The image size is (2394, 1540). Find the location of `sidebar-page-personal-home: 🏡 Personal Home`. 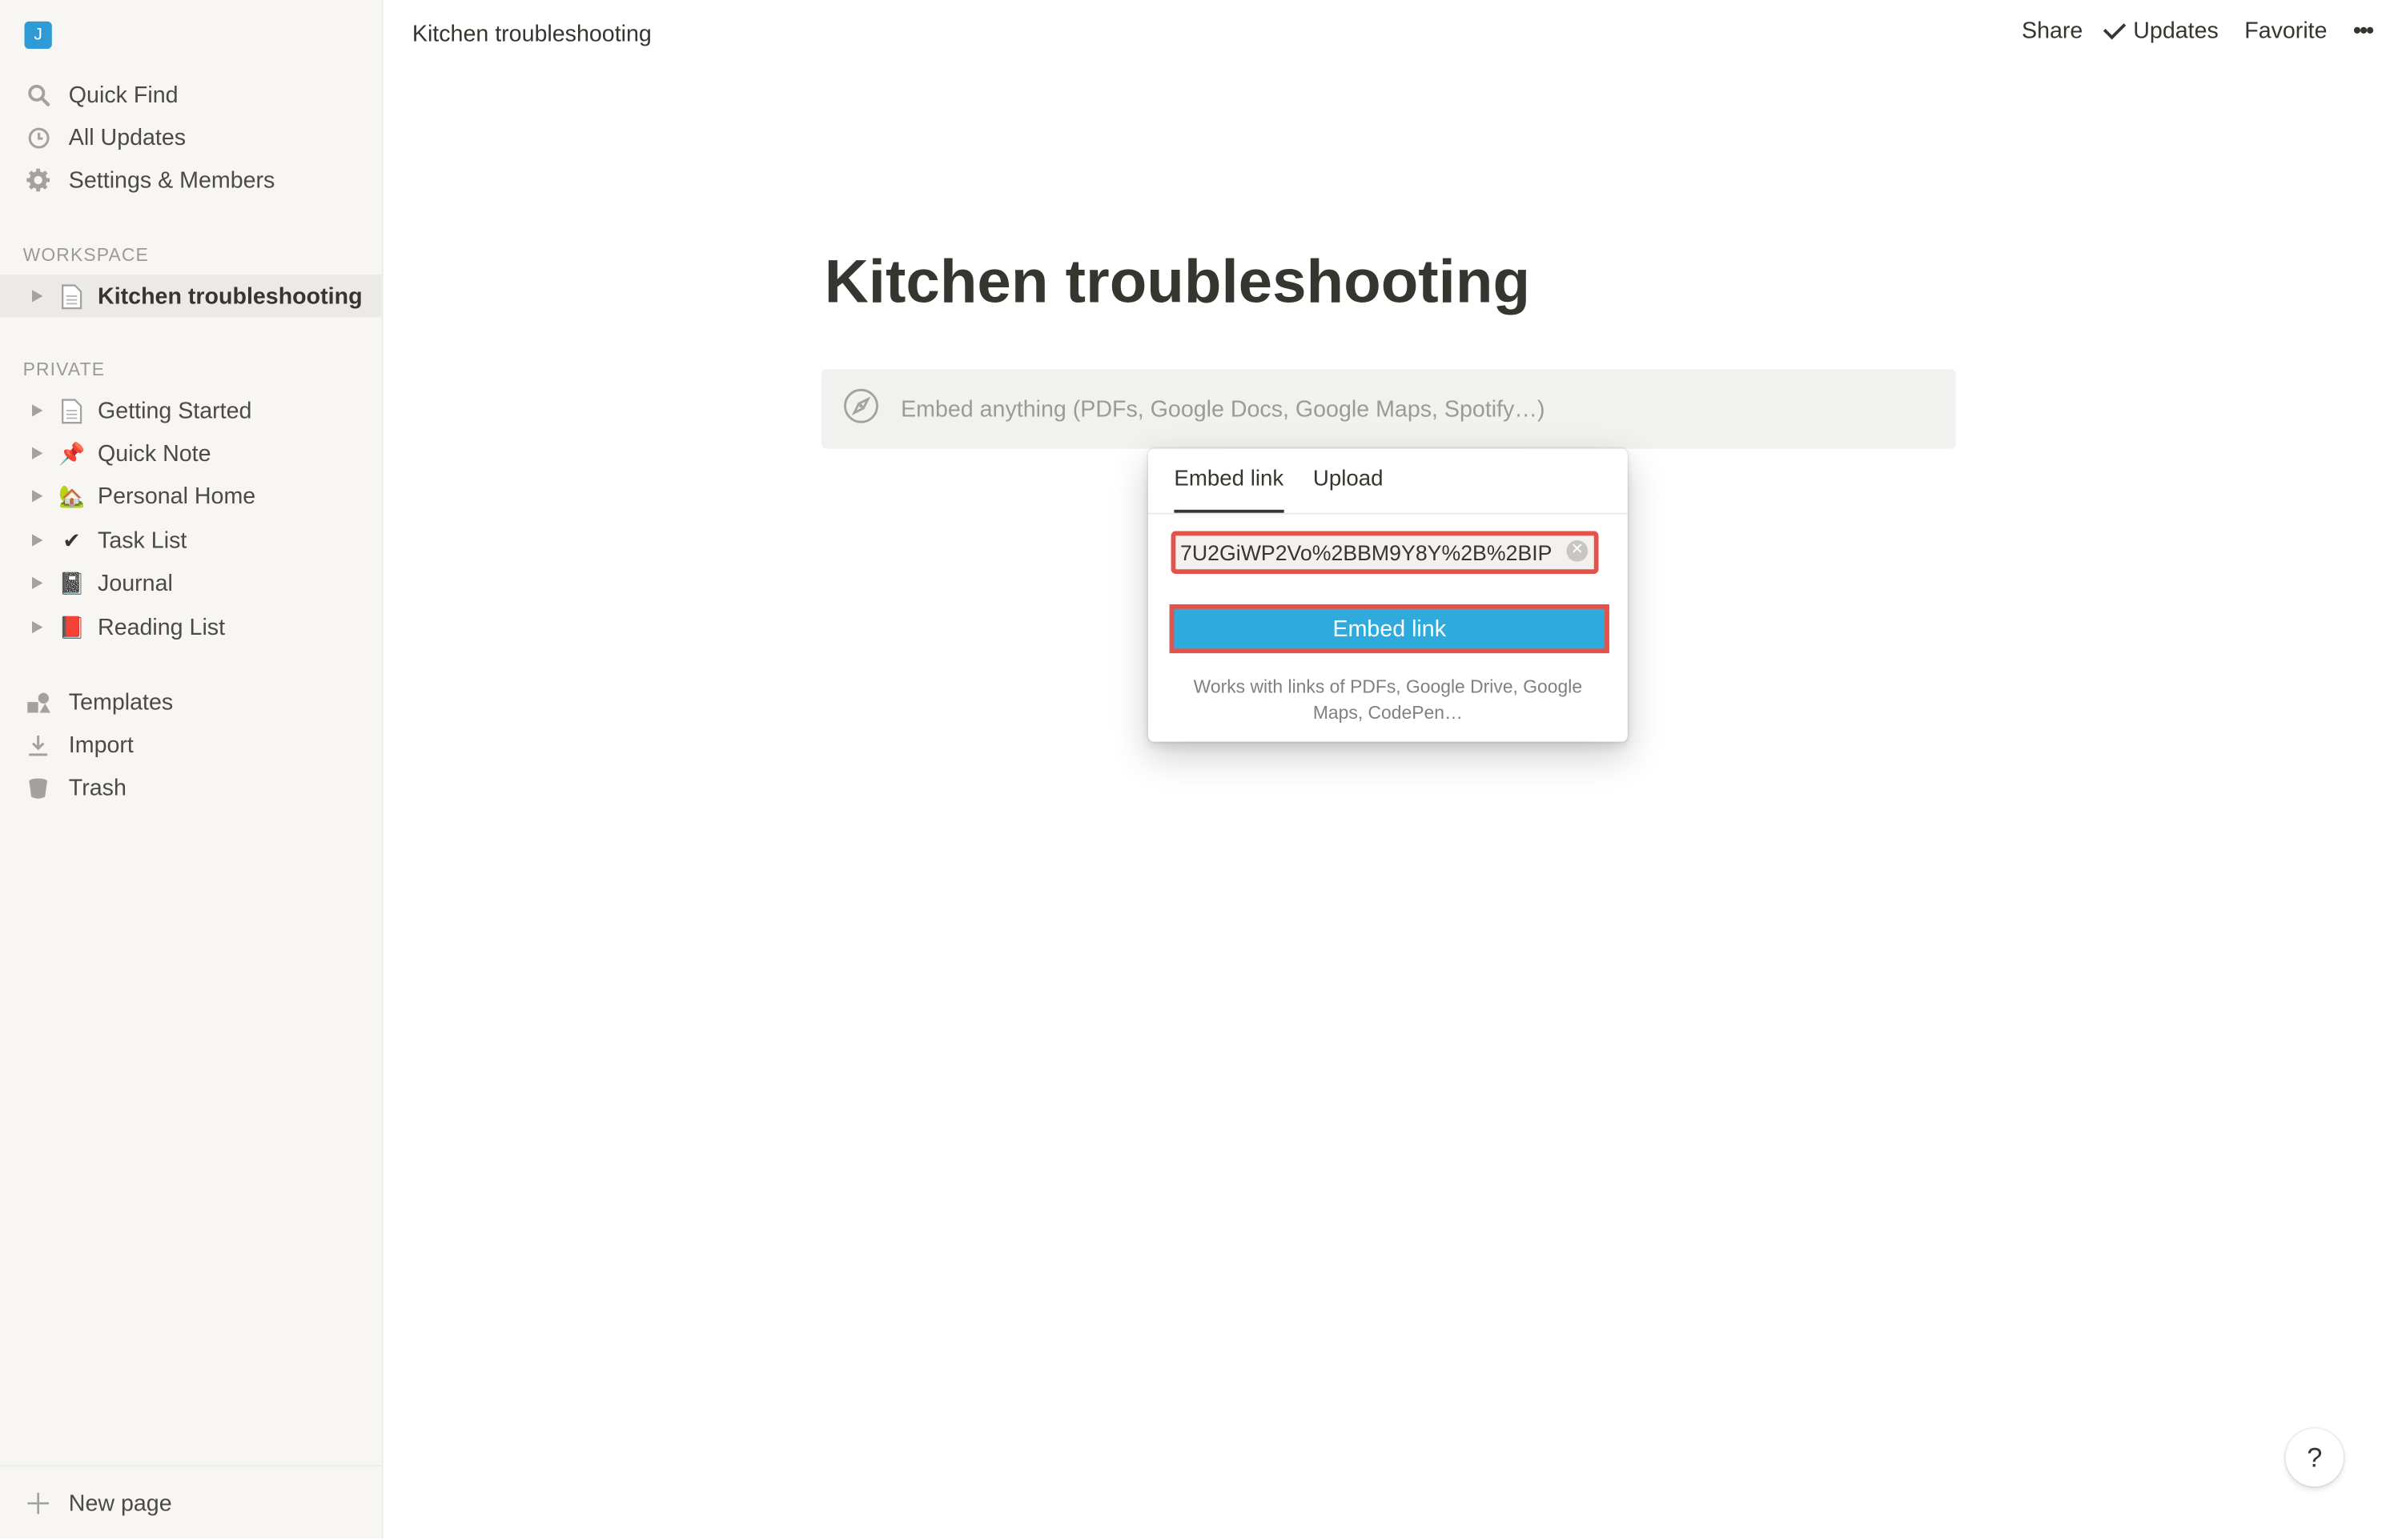

sidebar-page-personal-home: 🏡 Personal Home is located at coordinates (191, 496).